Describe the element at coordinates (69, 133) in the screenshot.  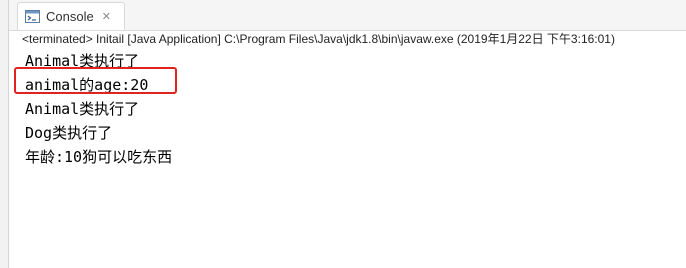
I see `console-output-line: Dog类执行了` at that location.